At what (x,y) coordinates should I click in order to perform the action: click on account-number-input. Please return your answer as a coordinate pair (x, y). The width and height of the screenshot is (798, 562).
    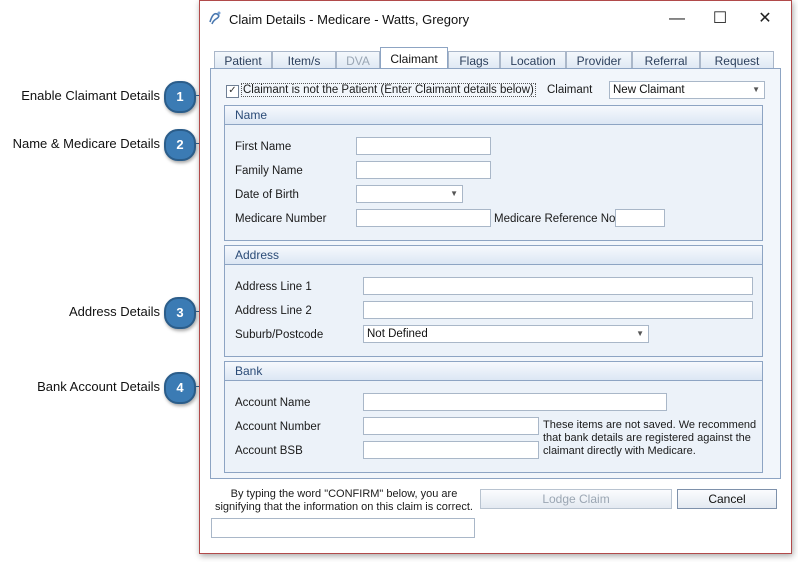
    Looking at the image, I should click on (451, 426).